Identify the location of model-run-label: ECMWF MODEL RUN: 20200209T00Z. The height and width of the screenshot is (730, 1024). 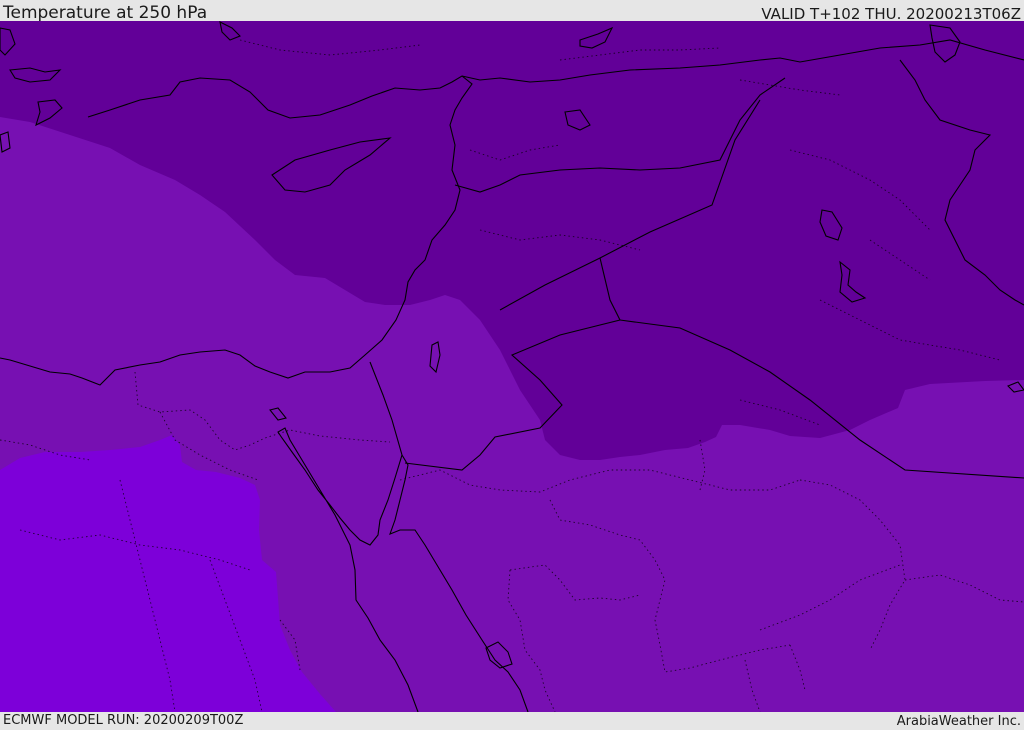
(123, 720).